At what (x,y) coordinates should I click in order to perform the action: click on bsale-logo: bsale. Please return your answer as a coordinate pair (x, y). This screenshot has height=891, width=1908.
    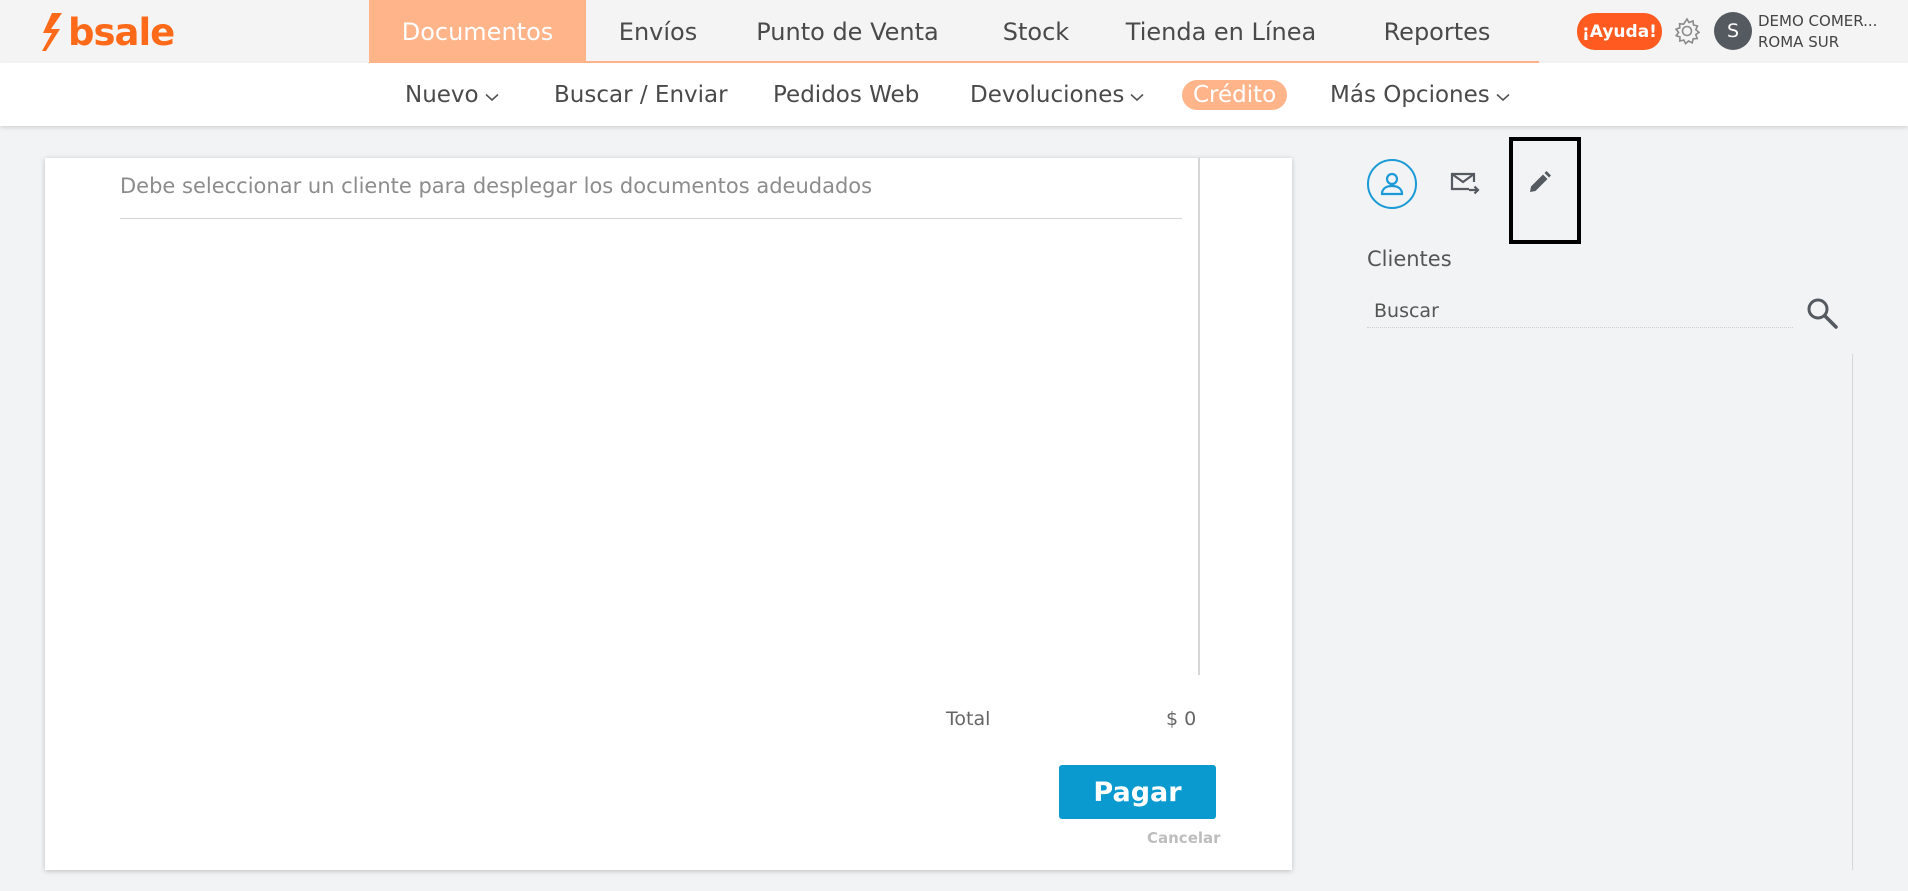
    Looking at the image, I should click on (106, 32).